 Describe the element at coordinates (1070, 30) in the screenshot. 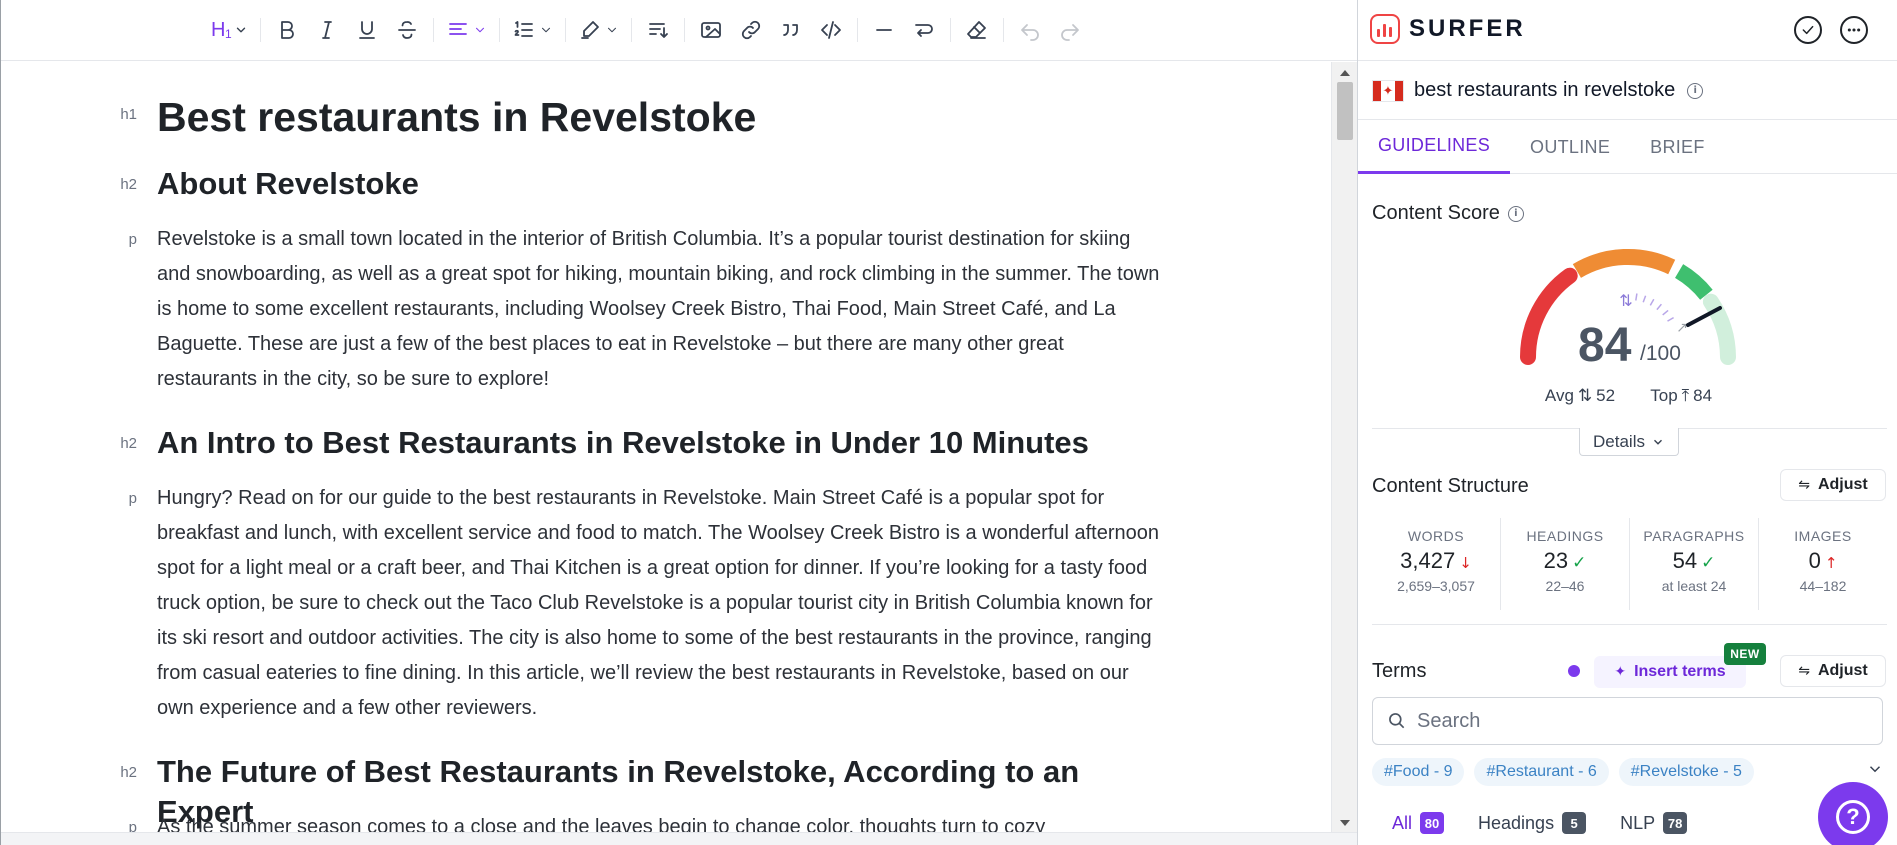

I see `redo-button` at that location.